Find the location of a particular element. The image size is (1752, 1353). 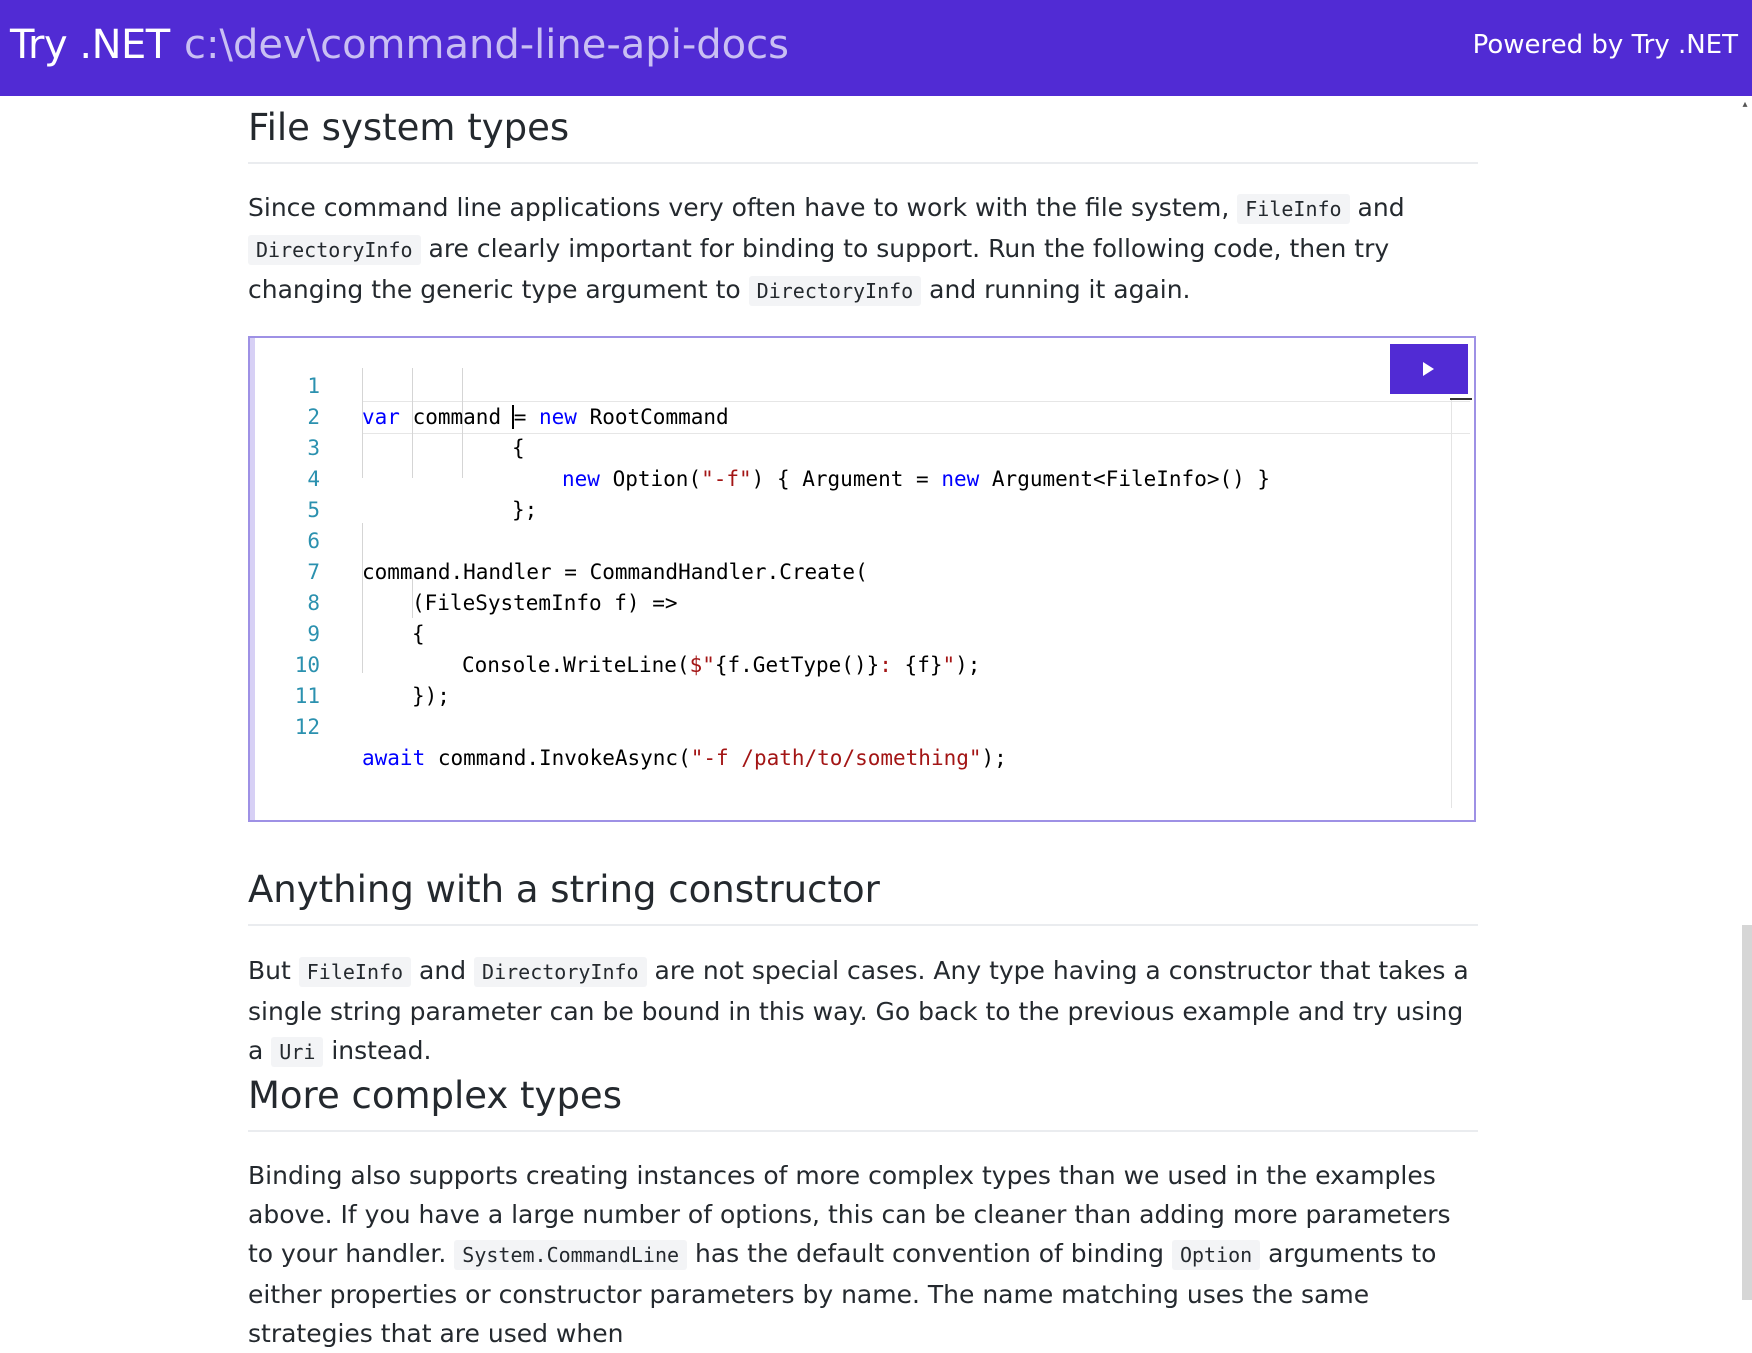

heading-file-system-types: File system types is located at coordinates (863, 135).